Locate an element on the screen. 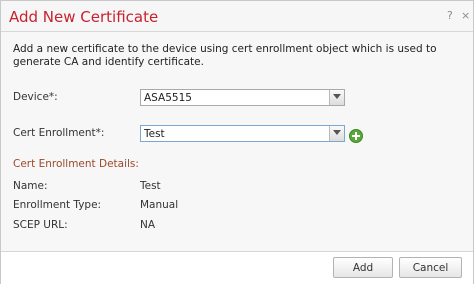  cert-enrollment-select: Test is located at coordinates (242, 133).